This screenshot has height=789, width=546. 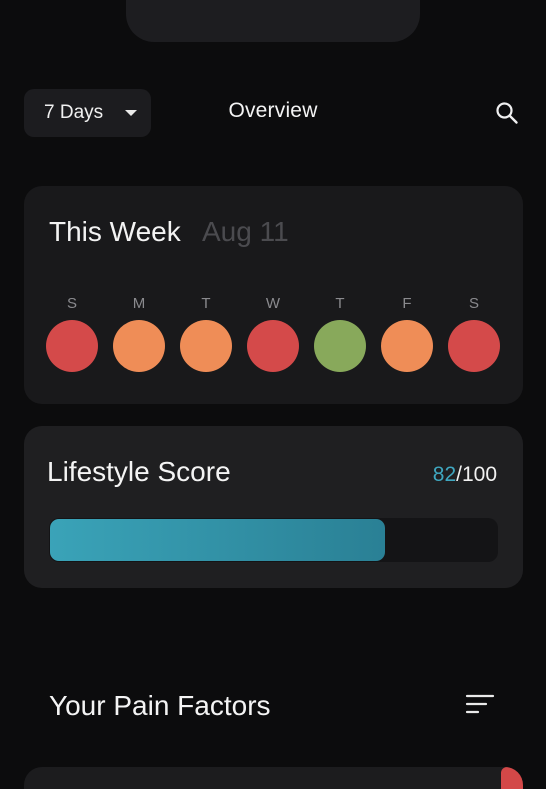 I want to click on day-monday: M, so click(x=139, y=333).